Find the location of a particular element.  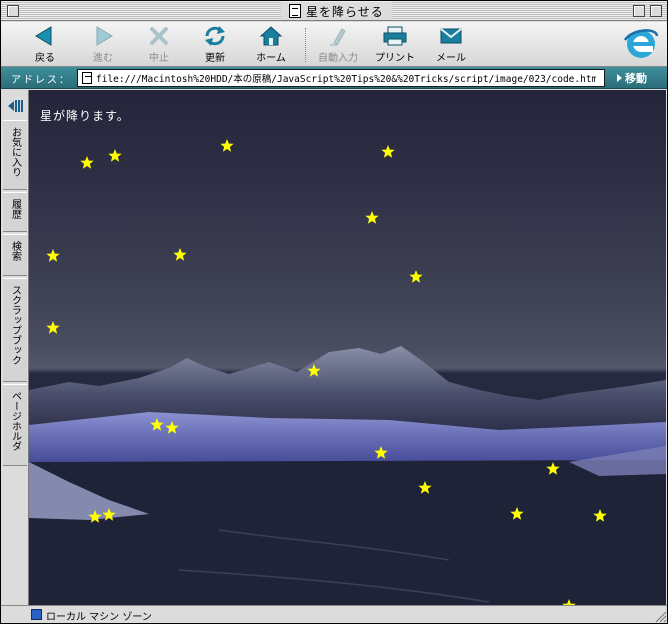

forward-arrow-icon is located at coordinates (104, 36).